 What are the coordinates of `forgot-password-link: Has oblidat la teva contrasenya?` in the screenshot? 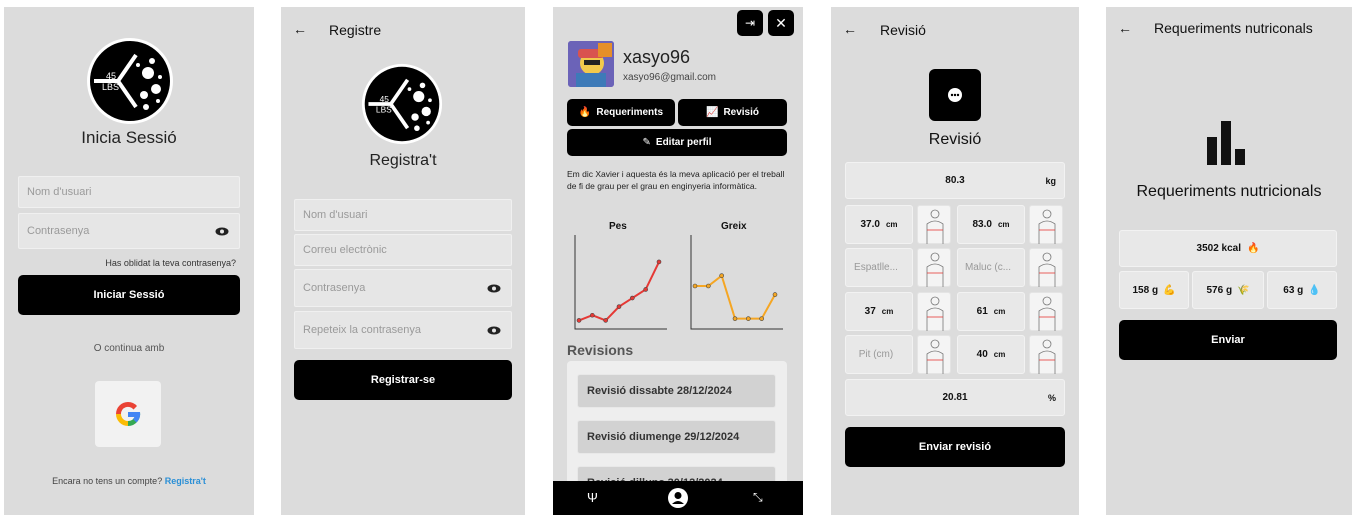 It's located at (170, 263).